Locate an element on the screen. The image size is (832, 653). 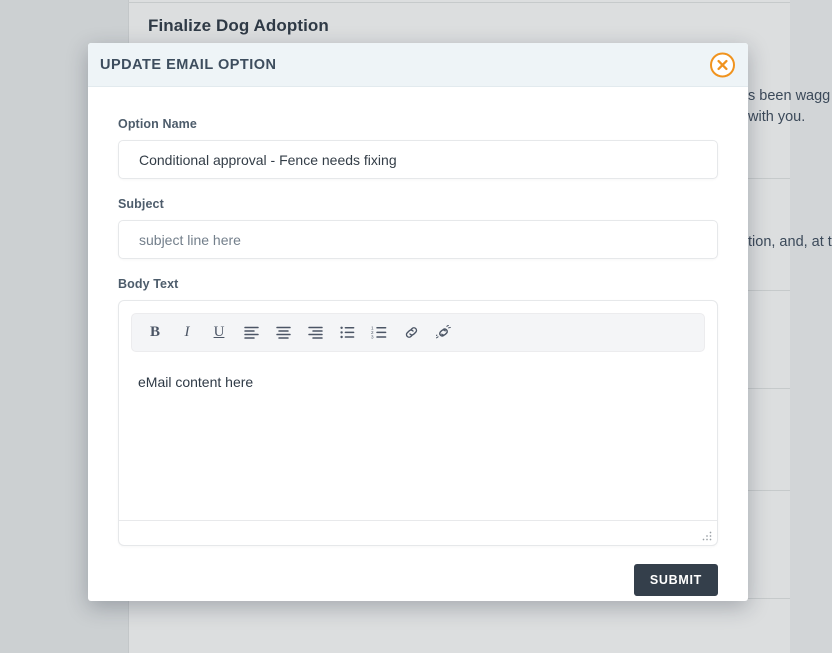
option-name-input is located at coordinates (418, 159).